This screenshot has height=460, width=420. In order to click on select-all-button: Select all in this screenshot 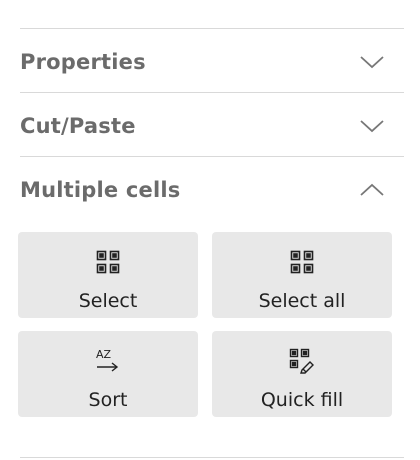, I will do `click(302, 275)`.